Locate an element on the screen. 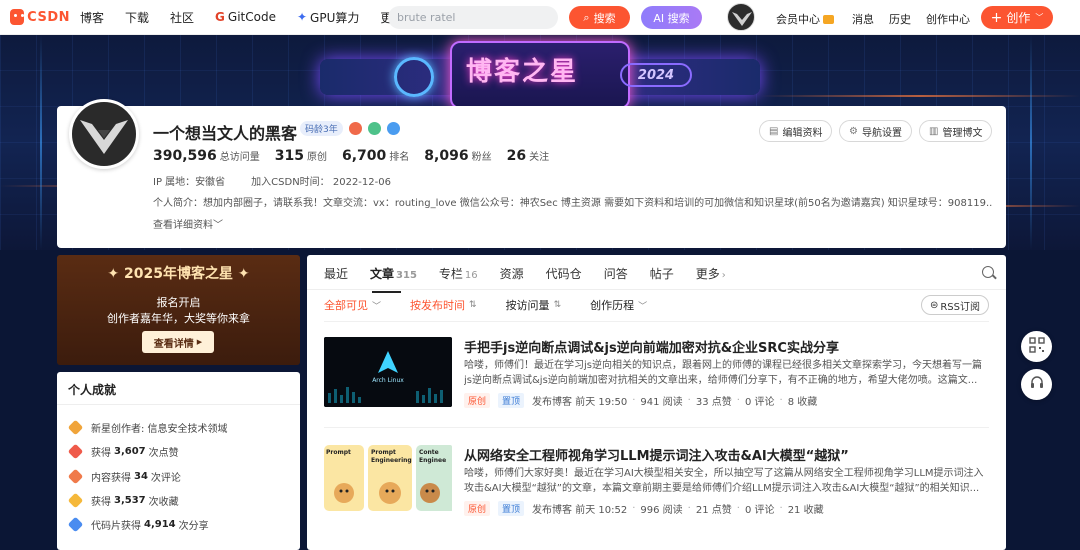 This screenshot has width=1080, height=550. article-thumbnail: Prompt Prompt Engineering Conte Enginee is located at coordinates (388, 480).